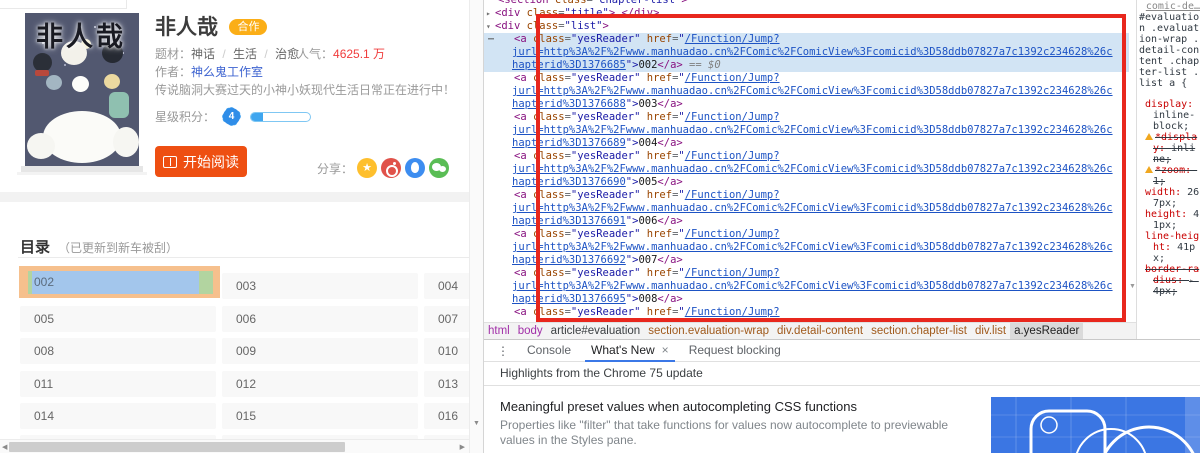 The image size is (1200, 453). What do you see at coordinates (549, 351) in the screenshot?
I see `drawer-tab-console: Console` at bounding box center [549, 351].